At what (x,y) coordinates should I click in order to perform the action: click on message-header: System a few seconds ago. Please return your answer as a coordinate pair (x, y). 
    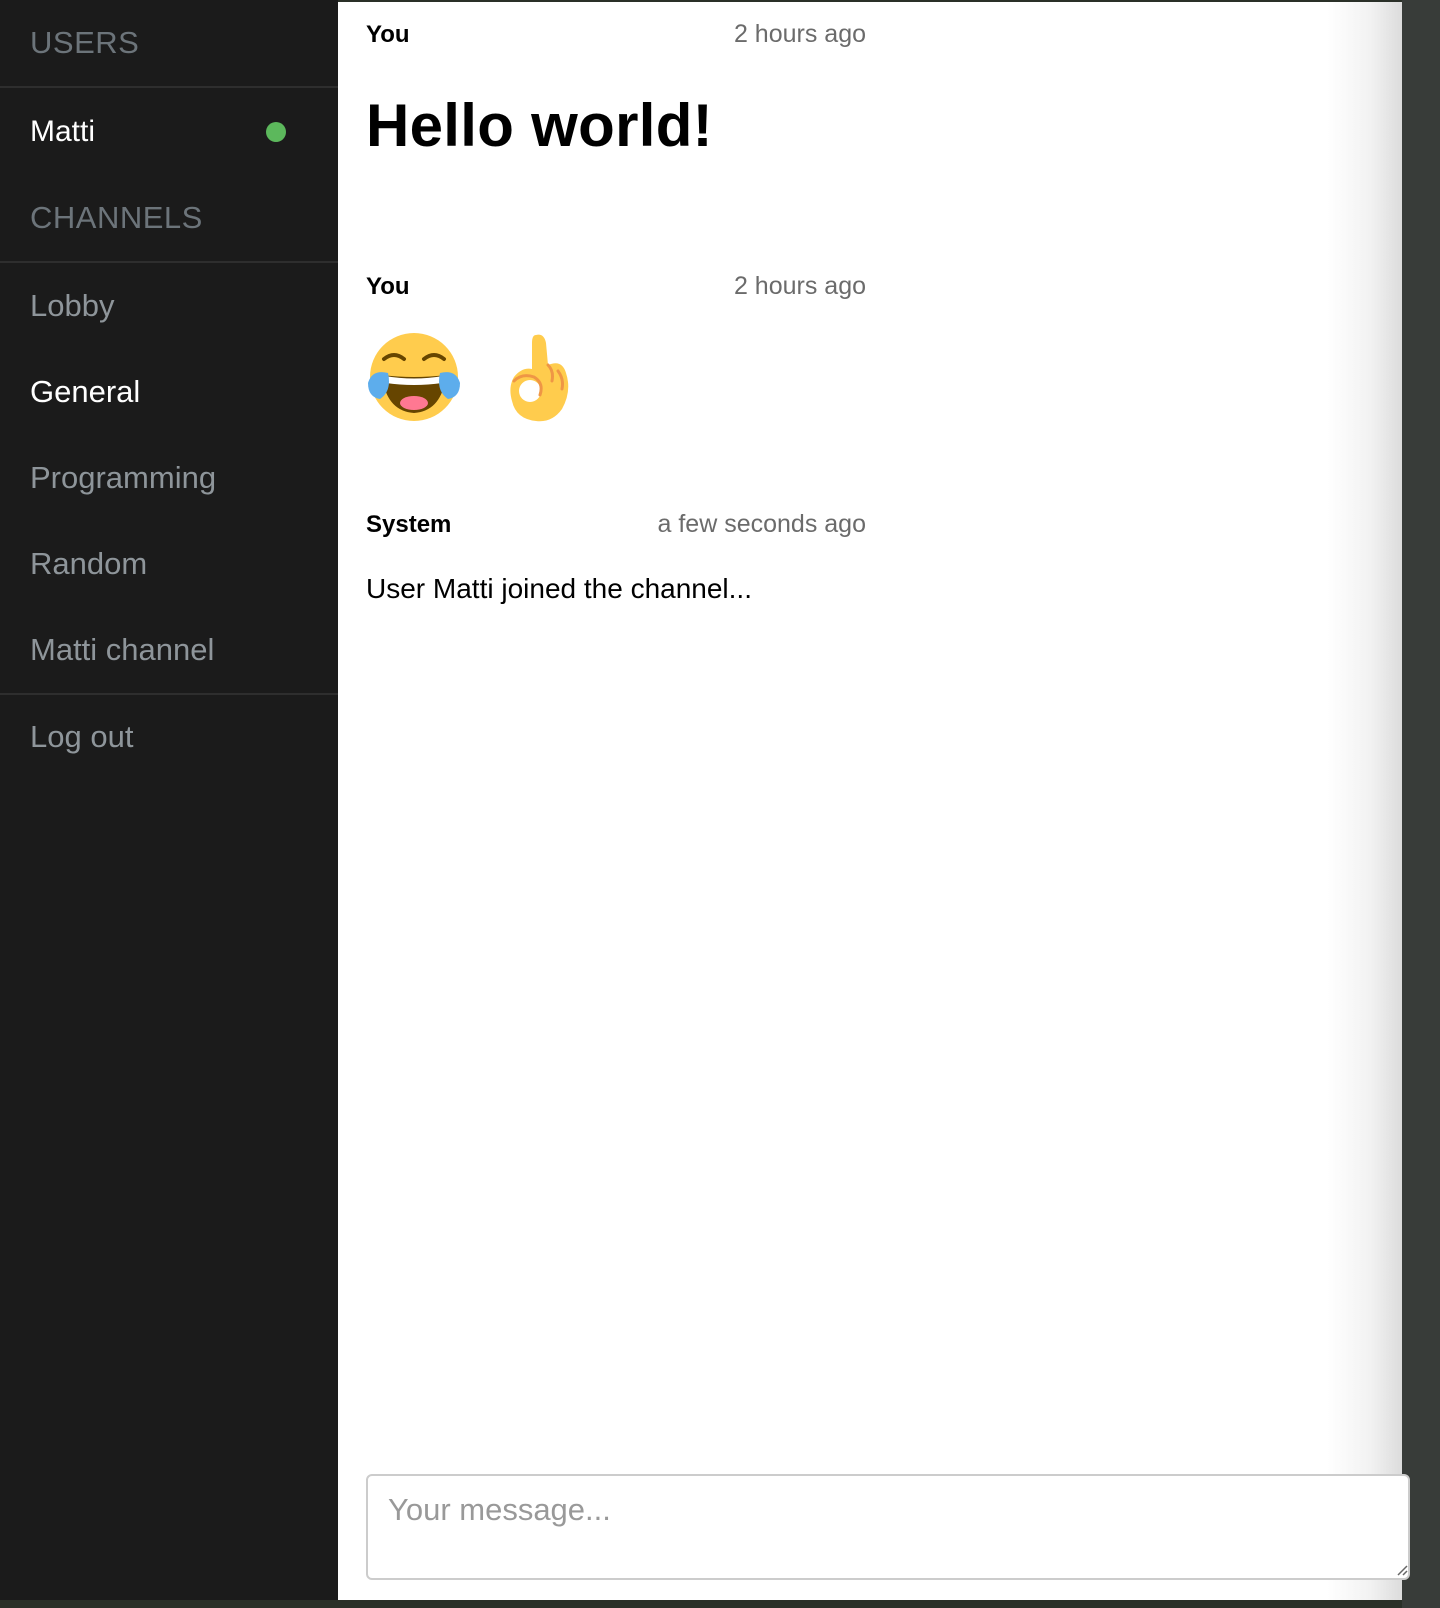
    Looking at the image, I should click on (616, 524).